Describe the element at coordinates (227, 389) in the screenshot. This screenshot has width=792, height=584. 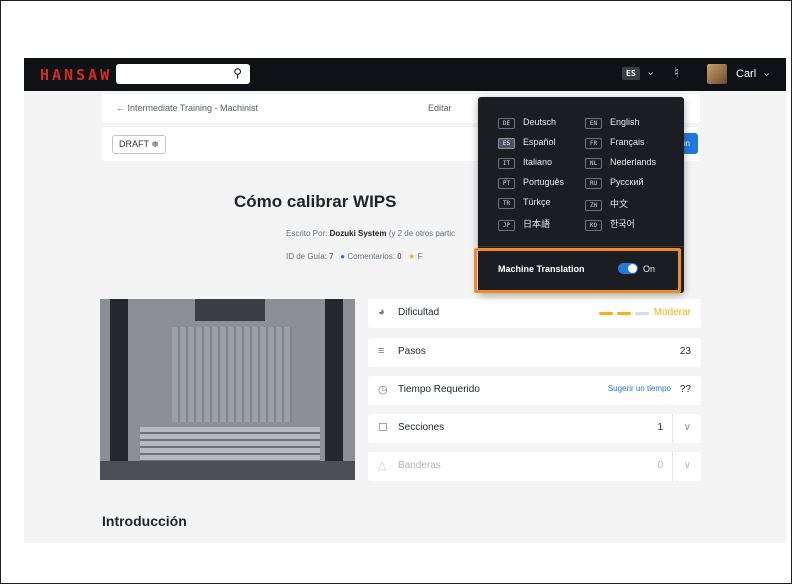
I see `guide-hero-image` at that location.